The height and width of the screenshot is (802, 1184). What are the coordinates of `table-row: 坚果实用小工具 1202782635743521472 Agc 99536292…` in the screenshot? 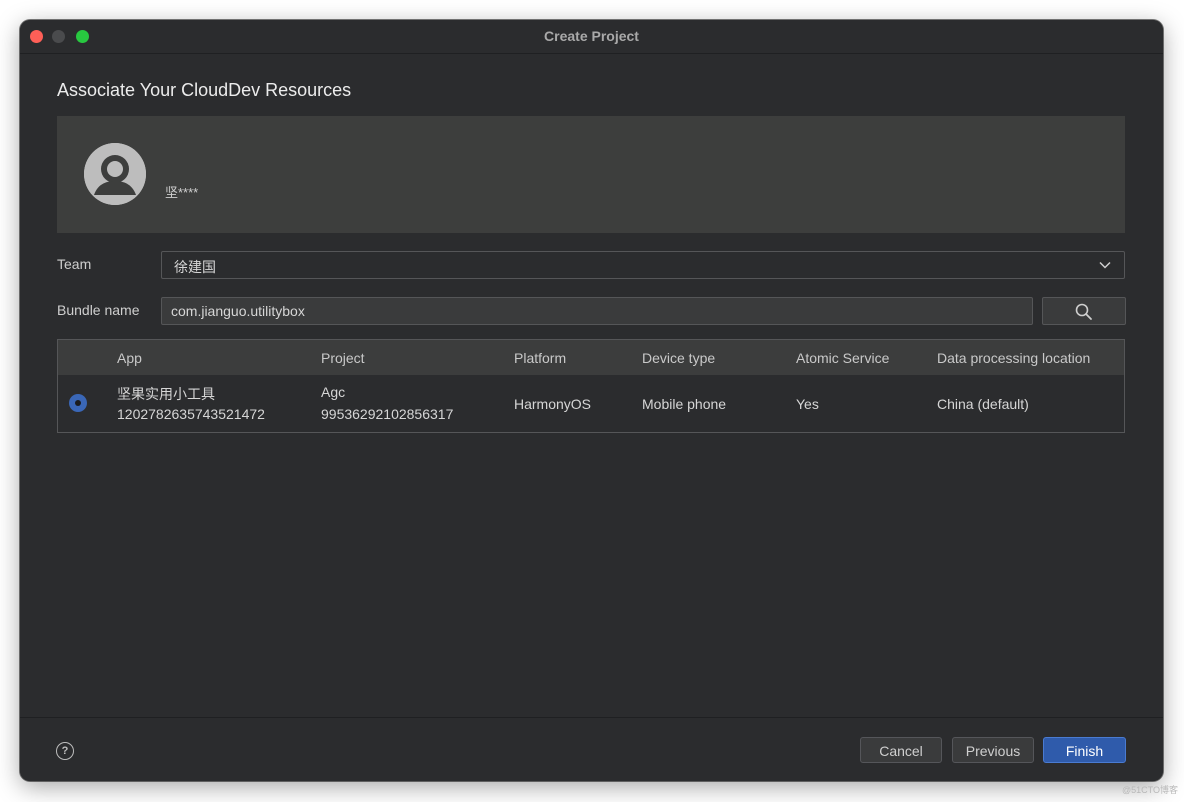 It's located at (591, 403).